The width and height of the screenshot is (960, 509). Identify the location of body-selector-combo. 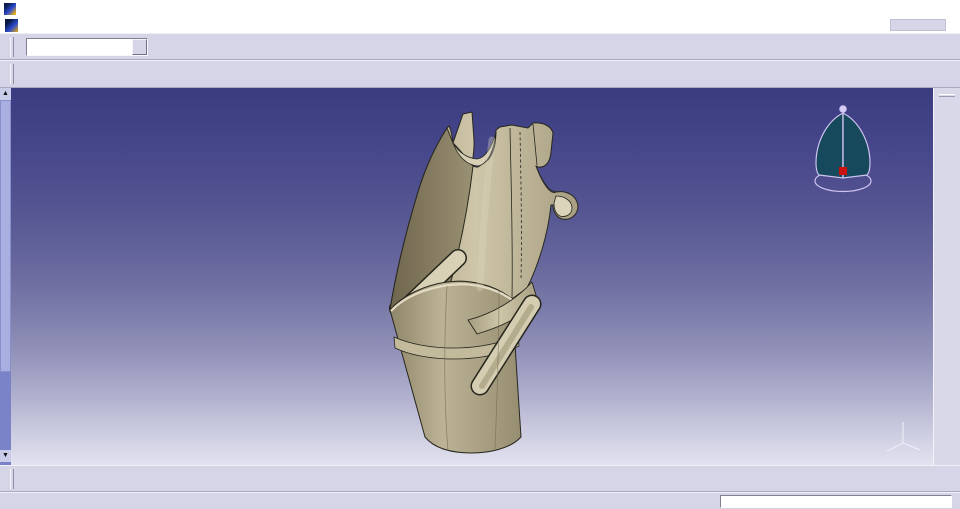
(87, 46).